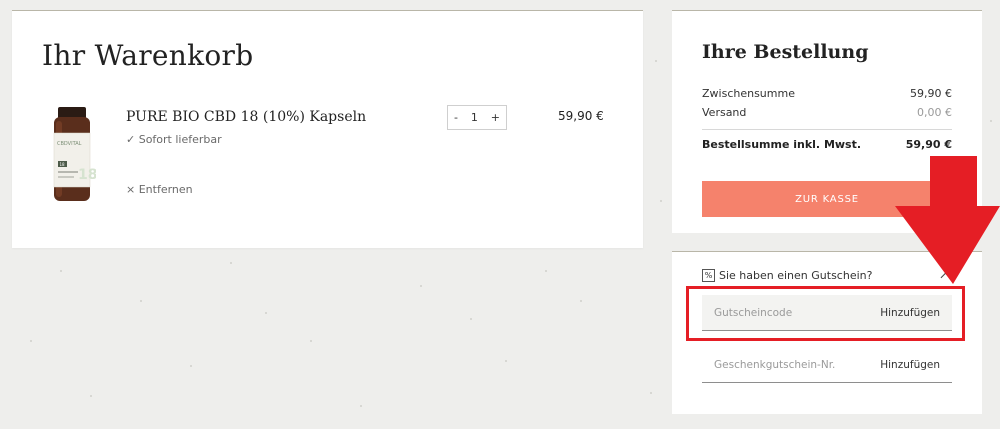 The height and width of the screenshot is (429, 1000). I want to click on svg-text: CBDVITAL, so click(69, 144).